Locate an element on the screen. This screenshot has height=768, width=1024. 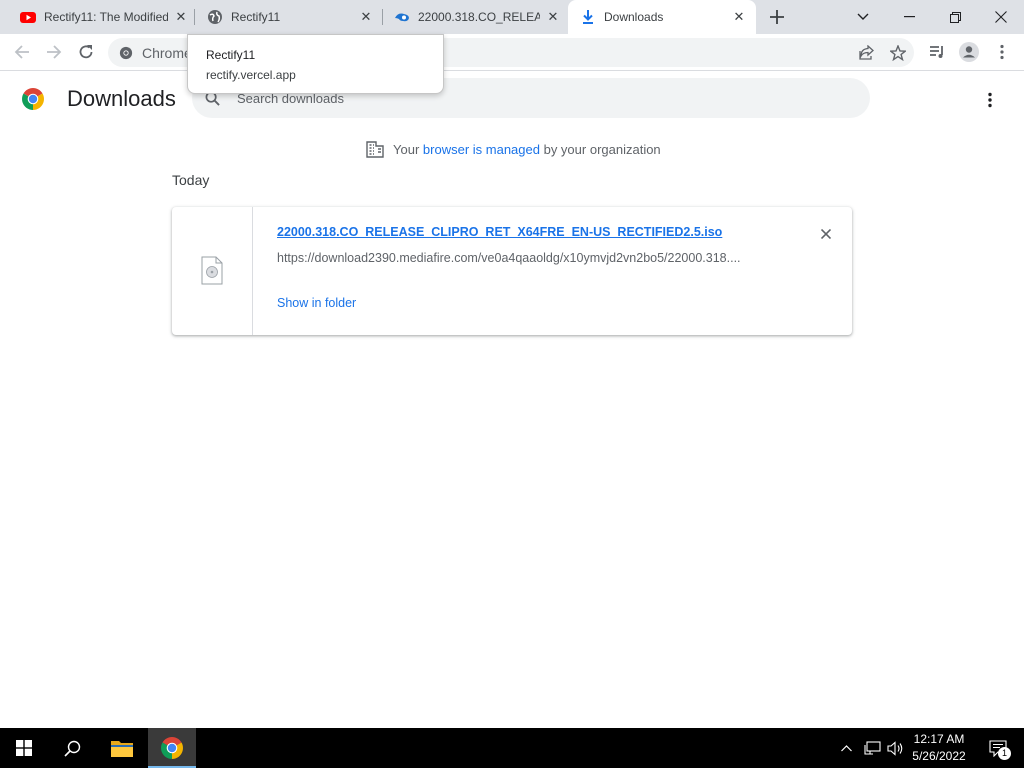
minimize-button is located at coordinates (909, 17).